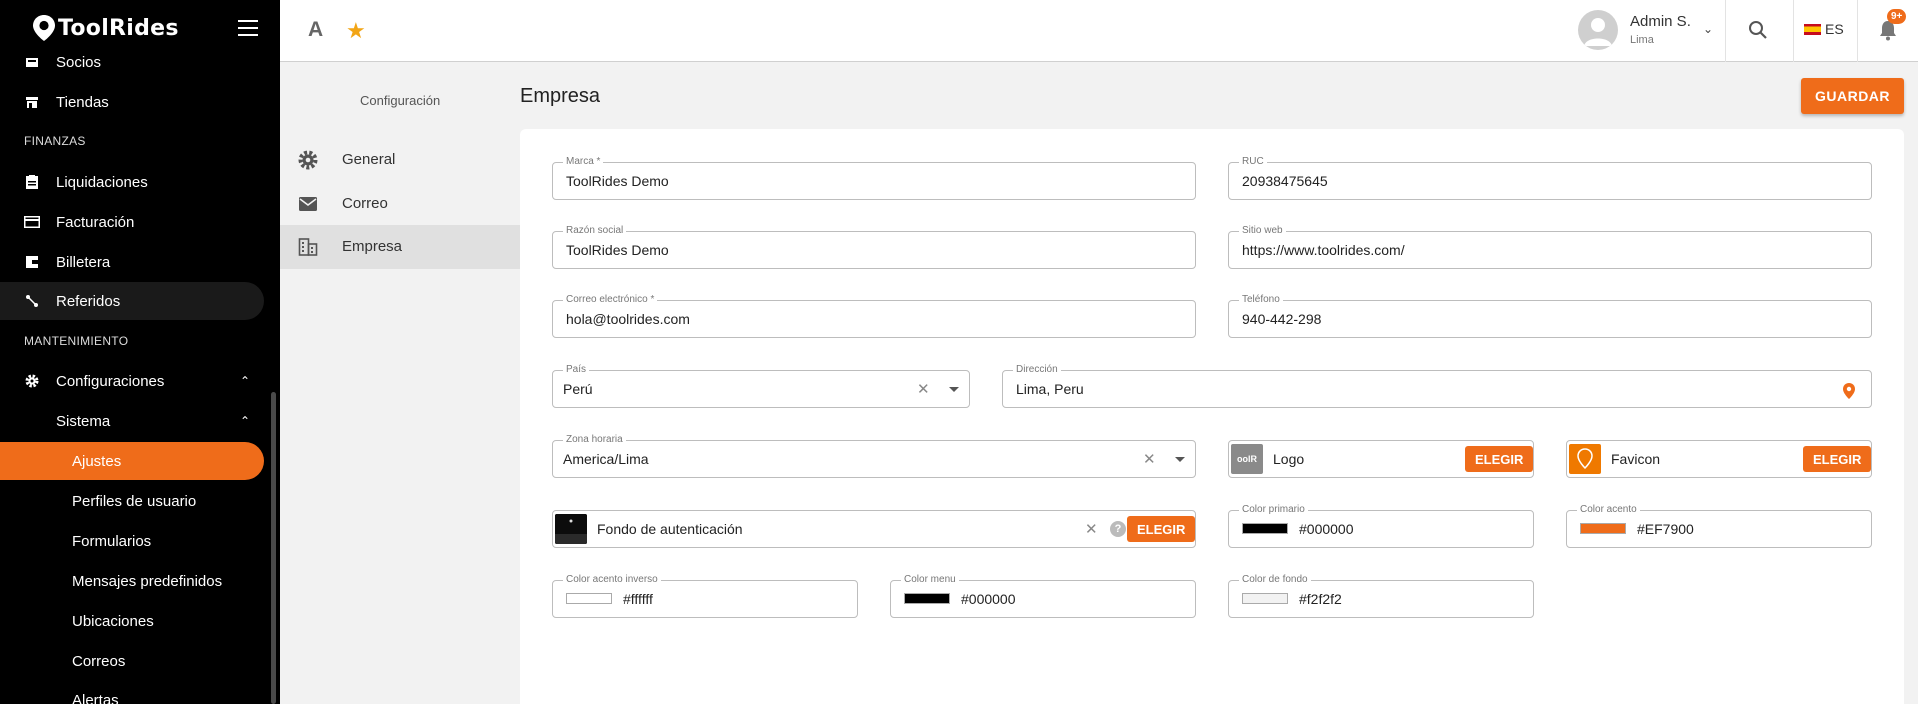 The image size is (1918, 704). Describe the element at coordinates (1550, 246) in the screenshot. I see `website-field: Sitio web https://www.toolrides.com/` at that location.